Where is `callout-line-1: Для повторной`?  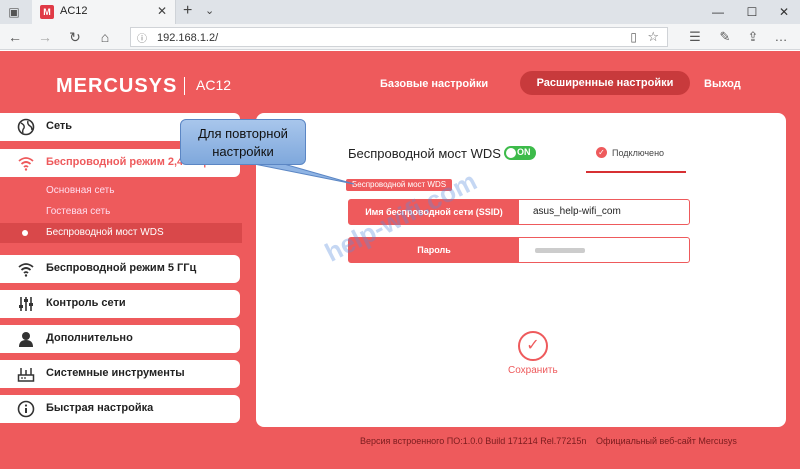
callout-line-1: Для повторной is located at coordinates (243, 133).